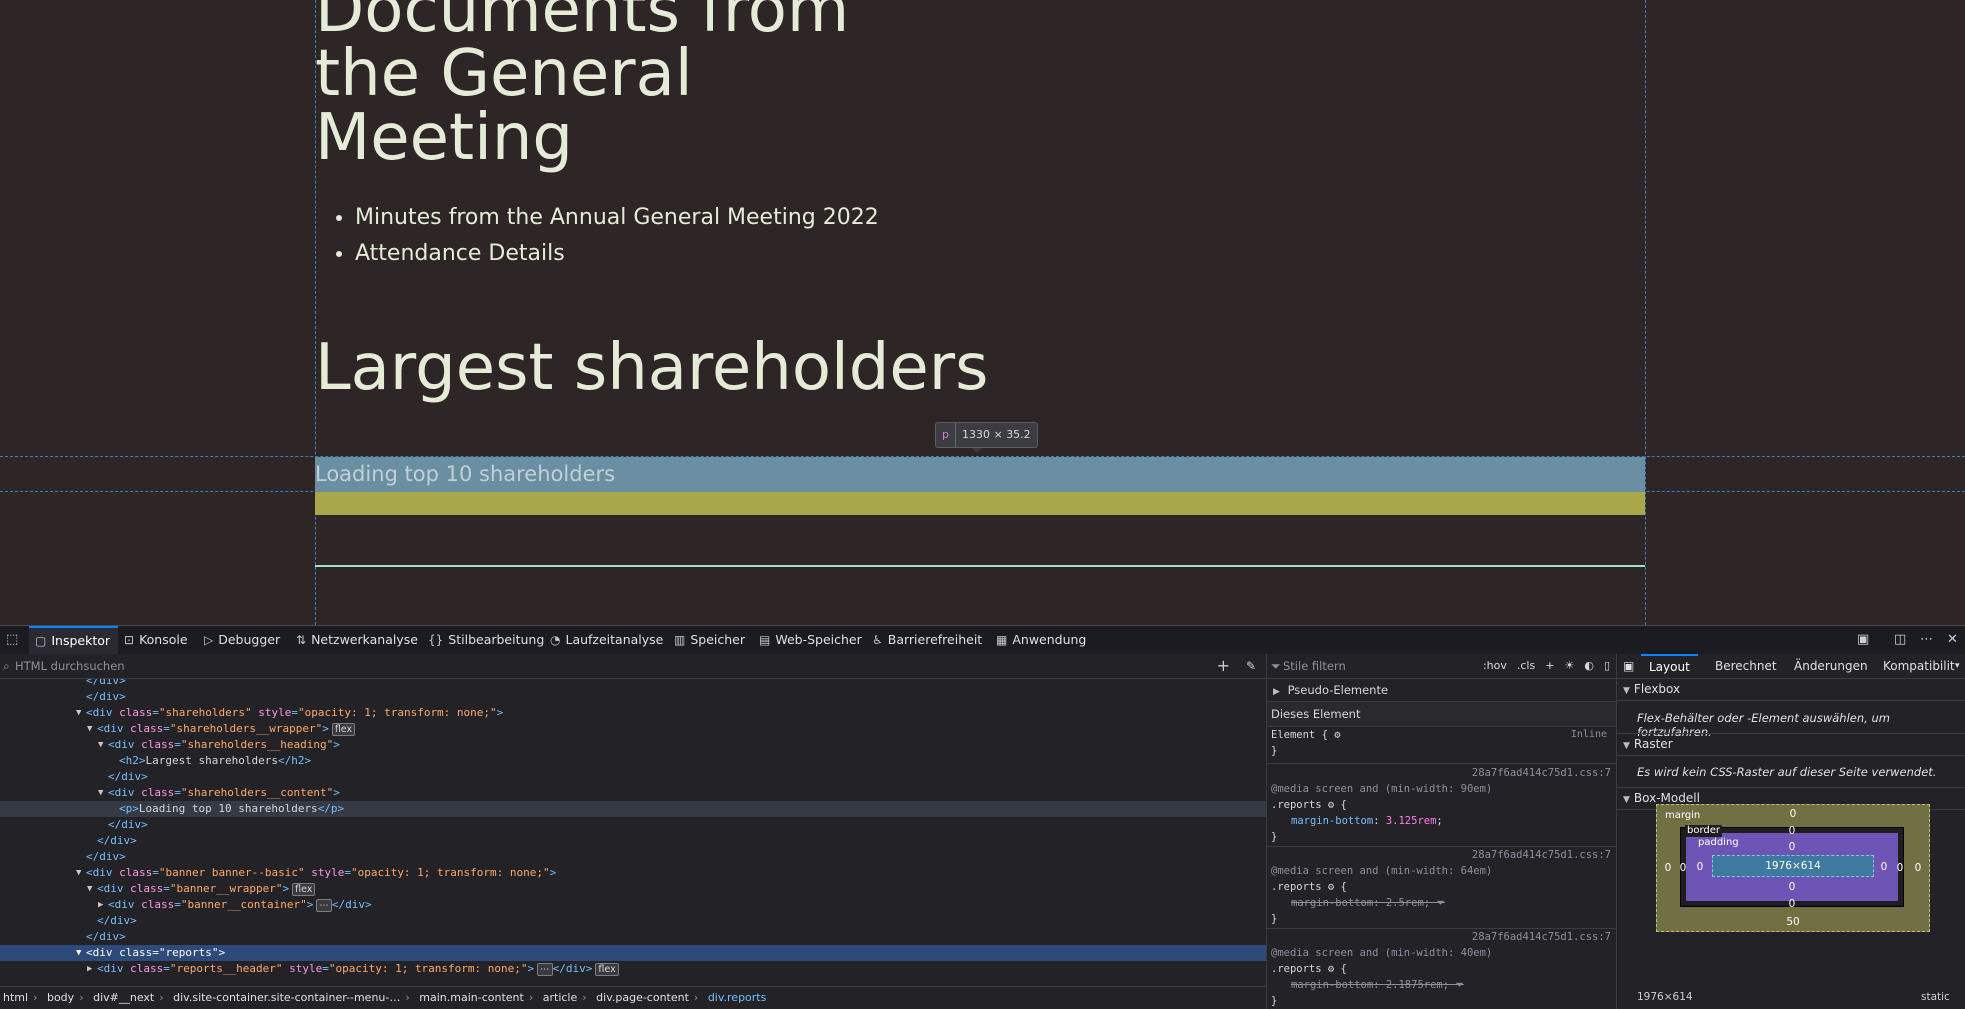  I want to click on padding-bottom-value: 0, so click(1792, 887).